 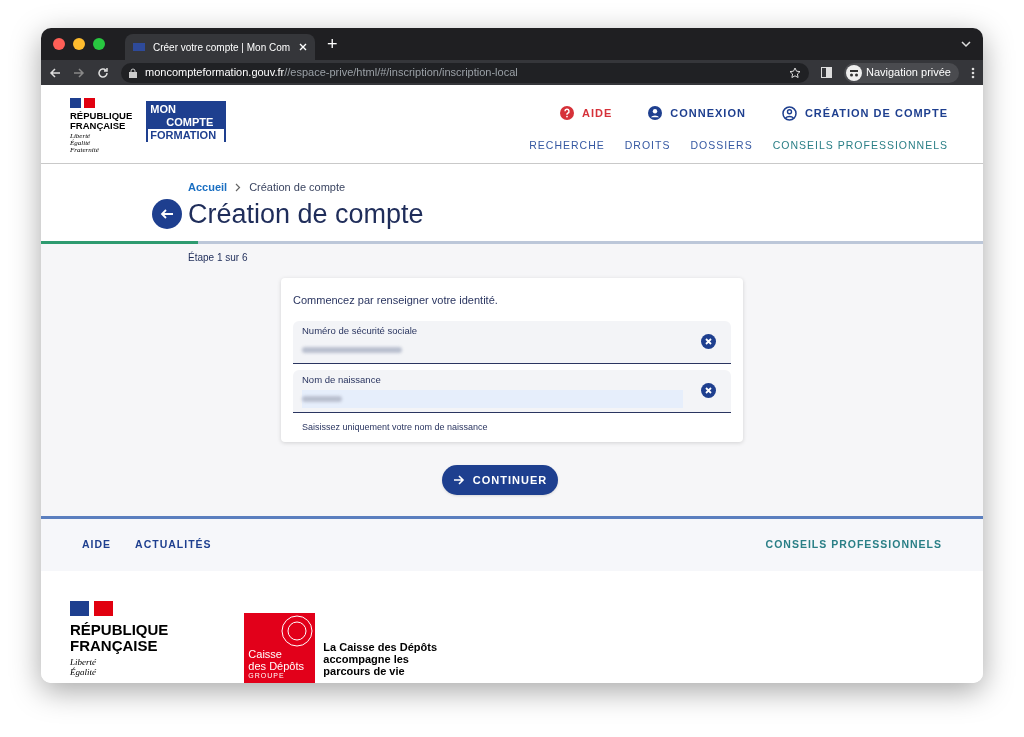 What do you see at coordinates (901, 72) in the screenshot?
I see `profile-button: Navigation privée` at bounding box center [901, 72].